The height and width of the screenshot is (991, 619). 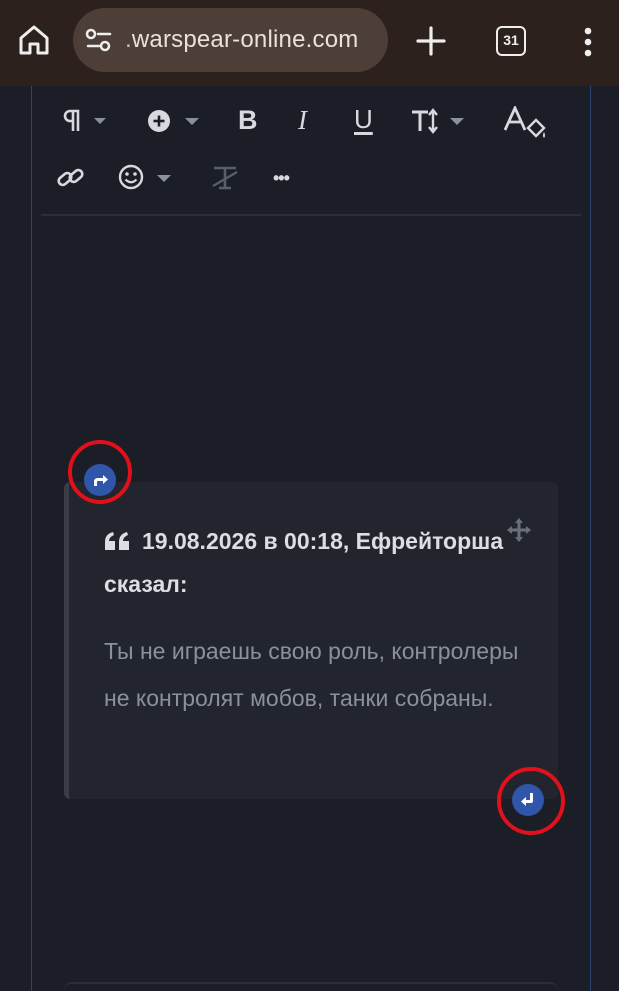 What do you see at coordinates (363, 119) in the screenshot?
I see `underline-button: U` at bounding box center [363, 119].